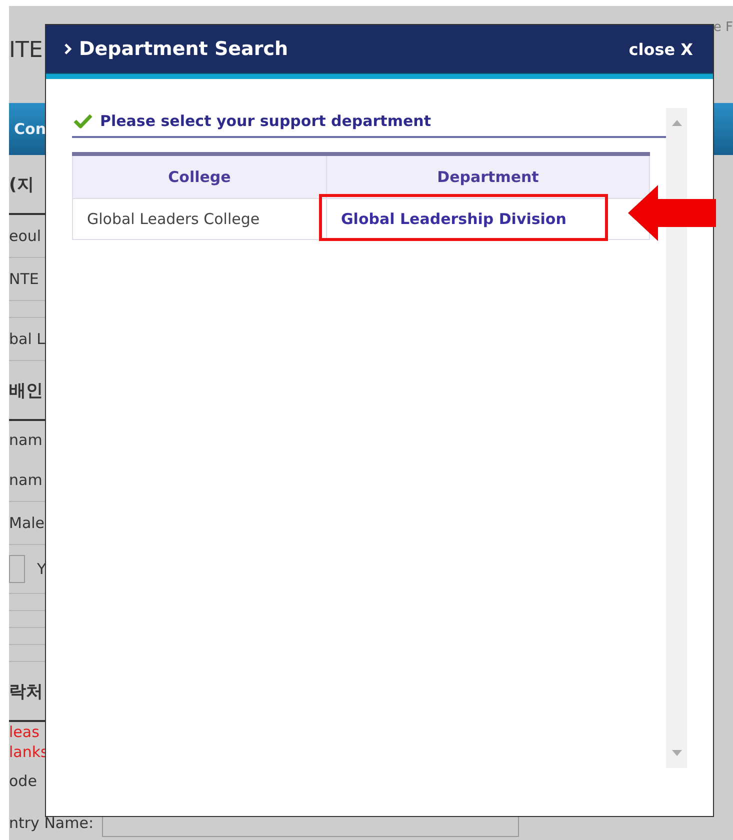 This screenshot has width=733, height=840. I want to click on form-label: NTE, so click(24, 279).